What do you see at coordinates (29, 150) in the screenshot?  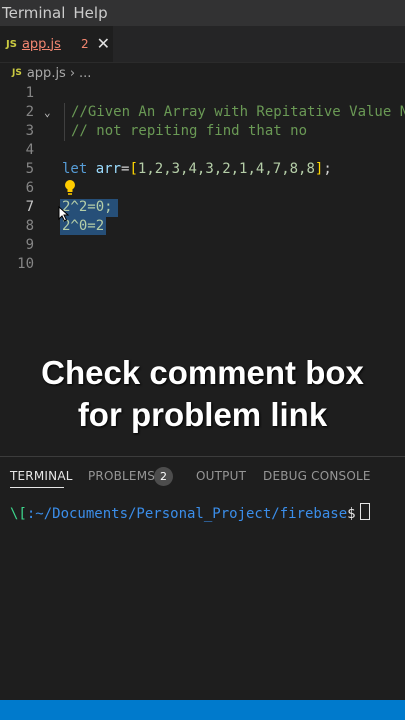 I see `line-number: 4` at bounding box center [29, 150].